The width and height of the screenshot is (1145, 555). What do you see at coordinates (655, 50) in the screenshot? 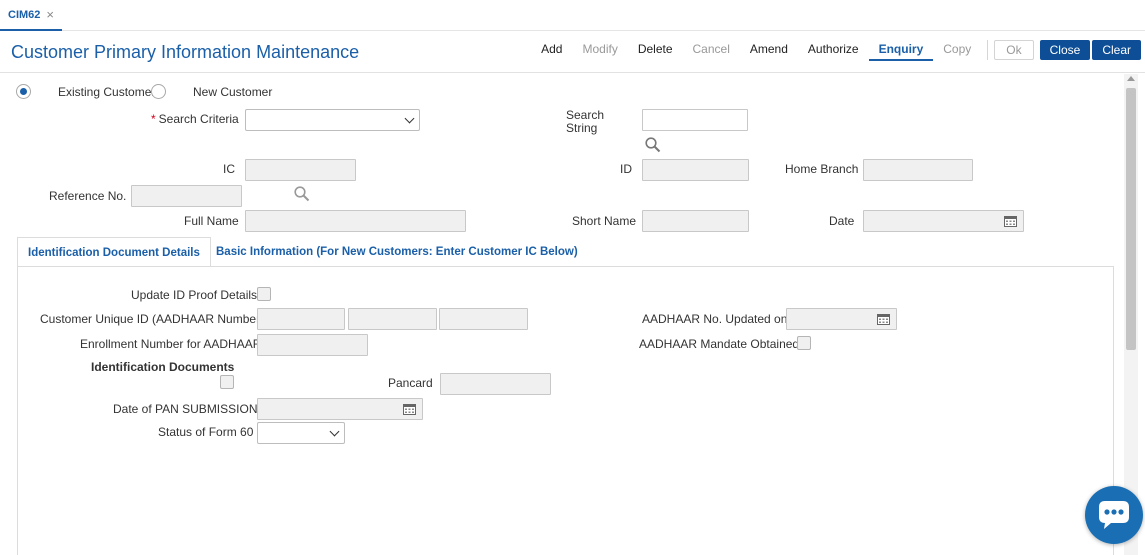
I see `delete-button: Delete` at bounding box center [655, 50].